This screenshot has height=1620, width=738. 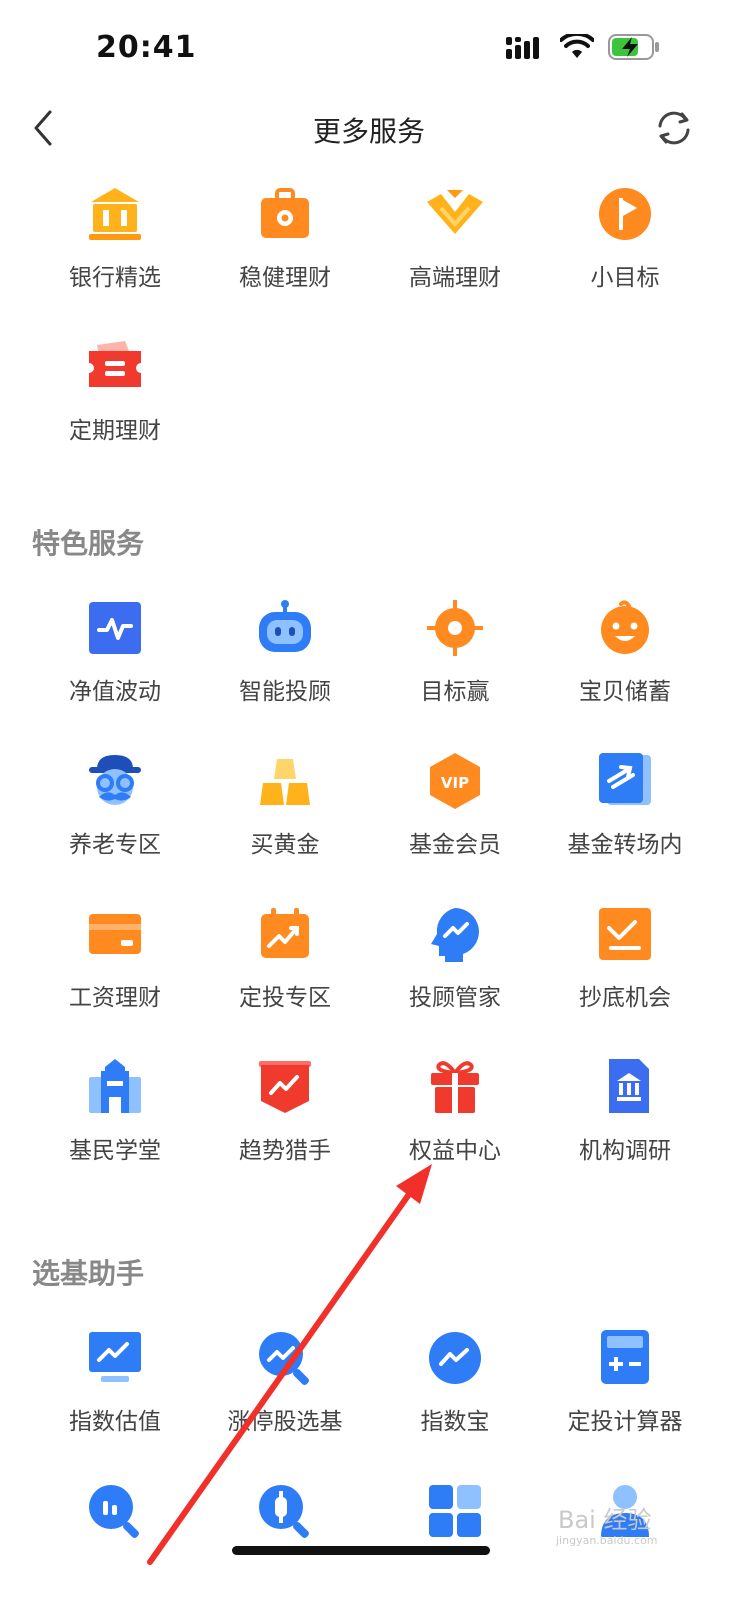 I want to click on service-advisor-butler: 投顾管家, so click(x=455, y=966).